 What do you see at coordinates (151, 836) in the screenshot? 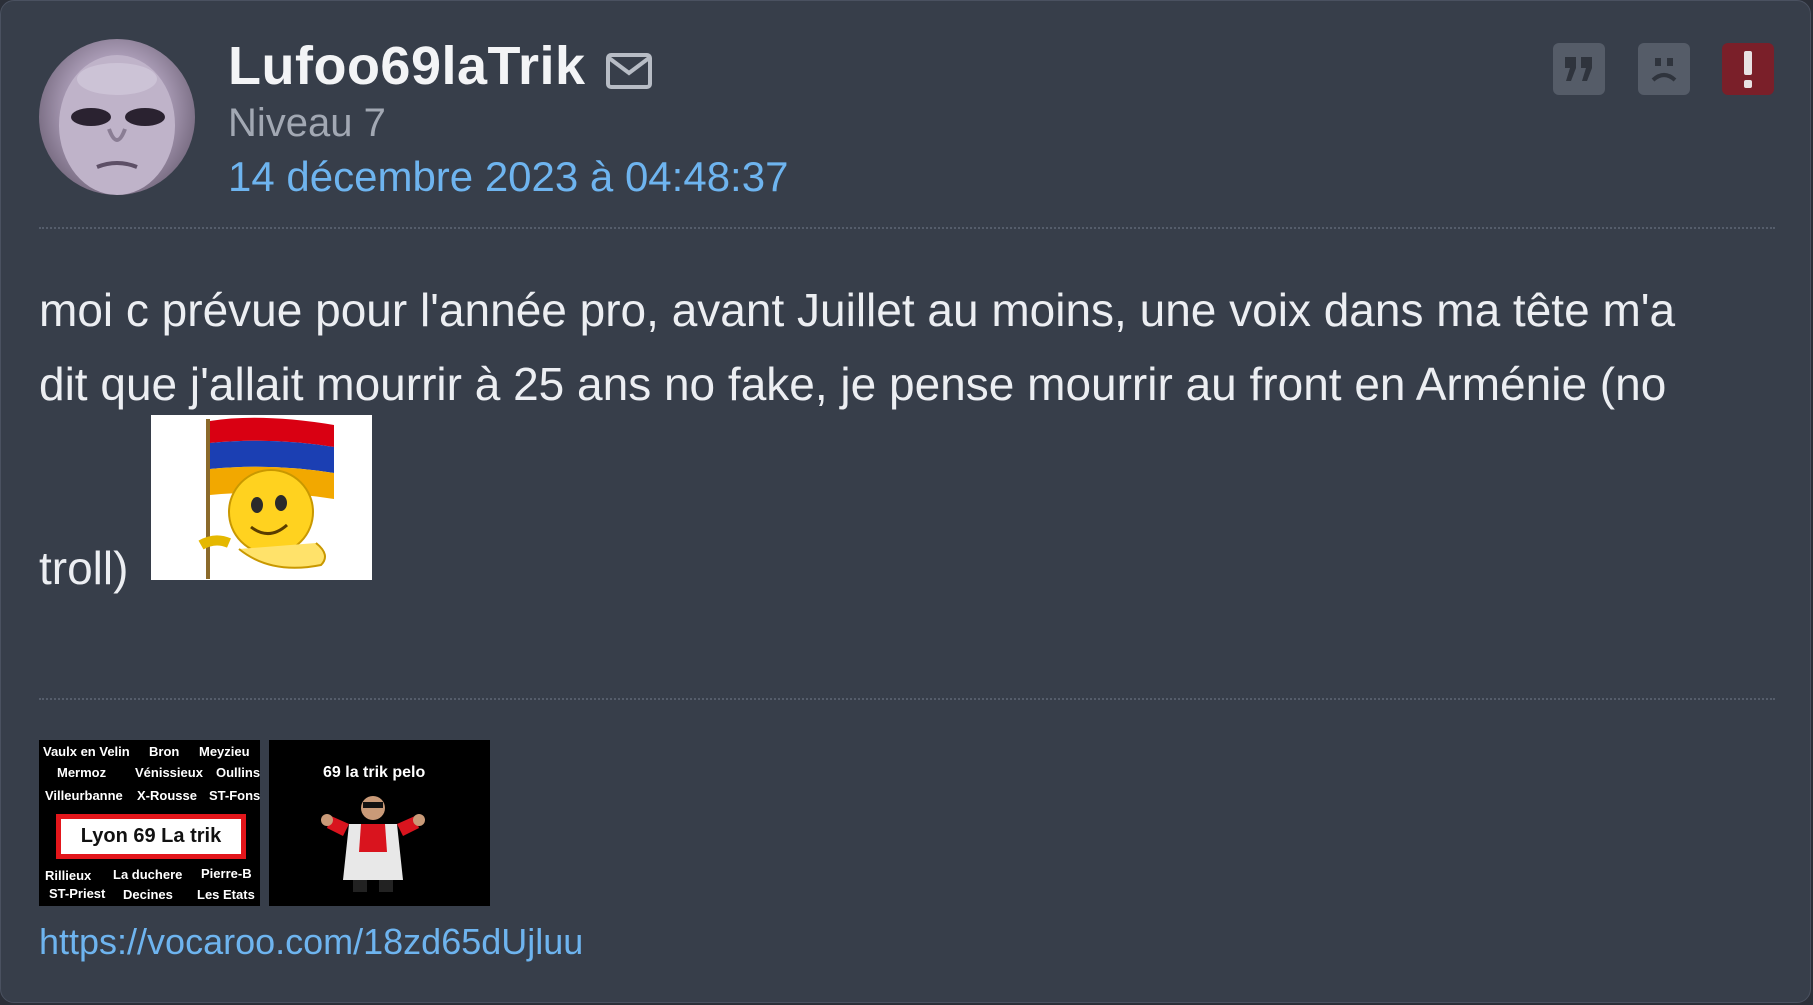
I see `lyon-title-box: Lyon 69 La trik` at bounding box center [151, 836].